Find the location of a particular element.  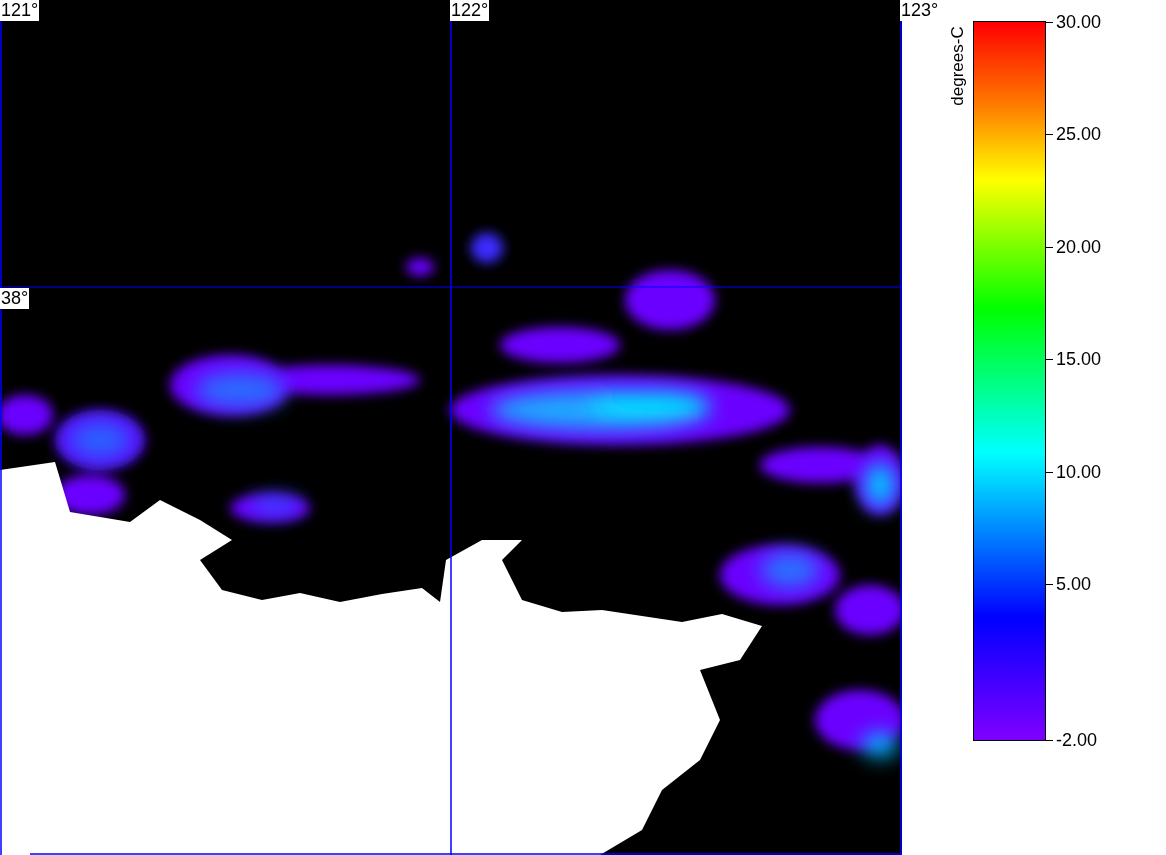

tick-label: 30.00 is located at coordinates (1079, 22).